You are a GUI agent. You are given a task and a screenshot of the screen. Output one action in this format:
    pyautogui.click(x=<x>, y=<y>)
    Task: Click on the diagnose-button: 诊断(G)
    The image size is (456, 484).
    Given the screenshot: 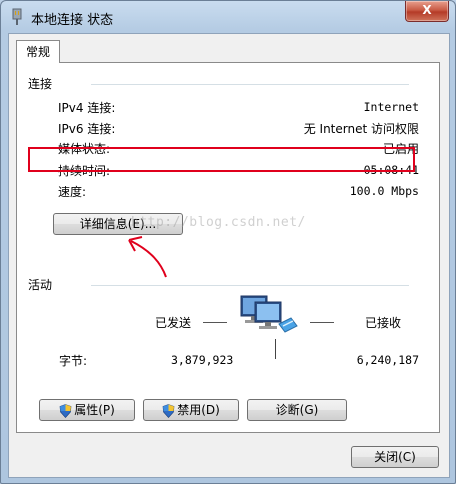 What is the action you would take?
    pyautogui.click(x=297, y=410)
    